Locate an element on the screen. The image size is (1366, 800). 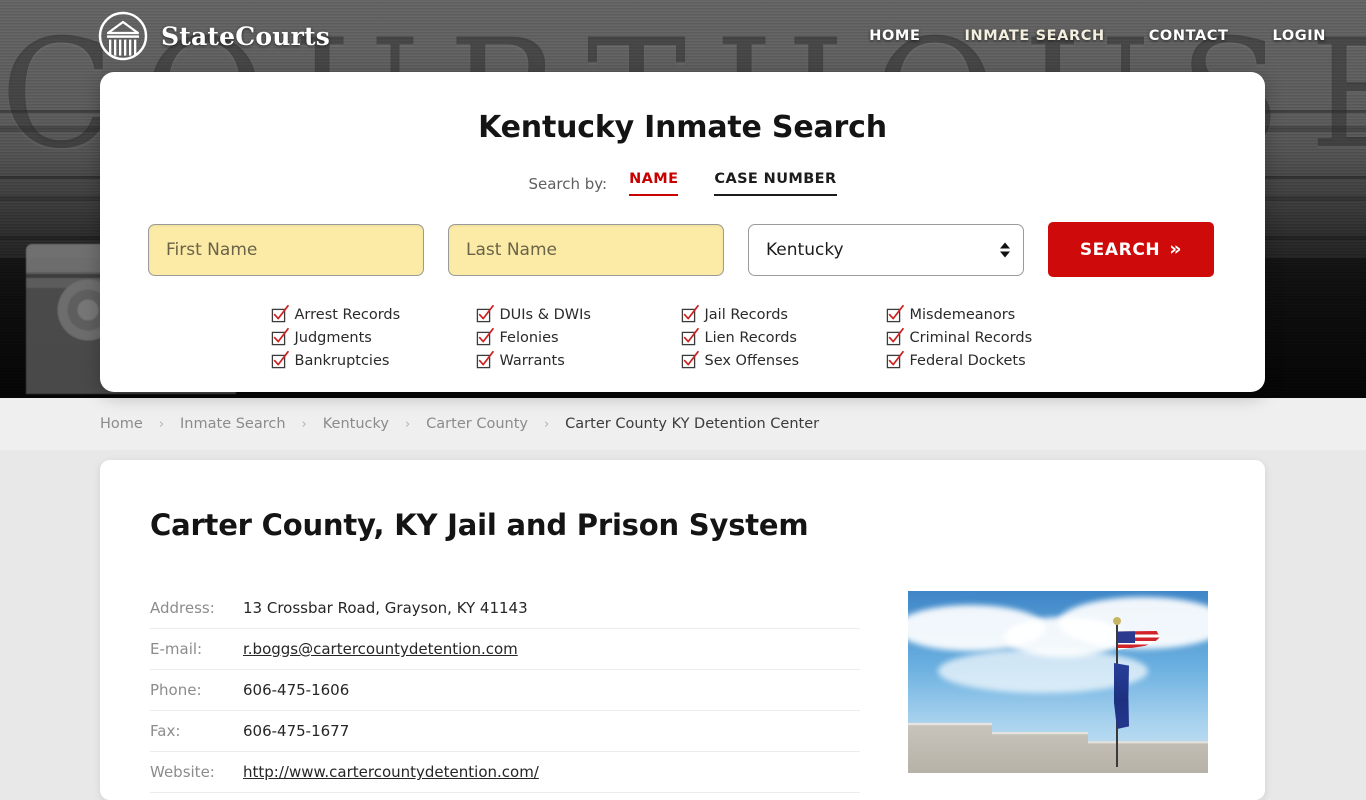
detail-value-email: r.boggs@cartercountydetention.com is located at coordinates (551, 649).